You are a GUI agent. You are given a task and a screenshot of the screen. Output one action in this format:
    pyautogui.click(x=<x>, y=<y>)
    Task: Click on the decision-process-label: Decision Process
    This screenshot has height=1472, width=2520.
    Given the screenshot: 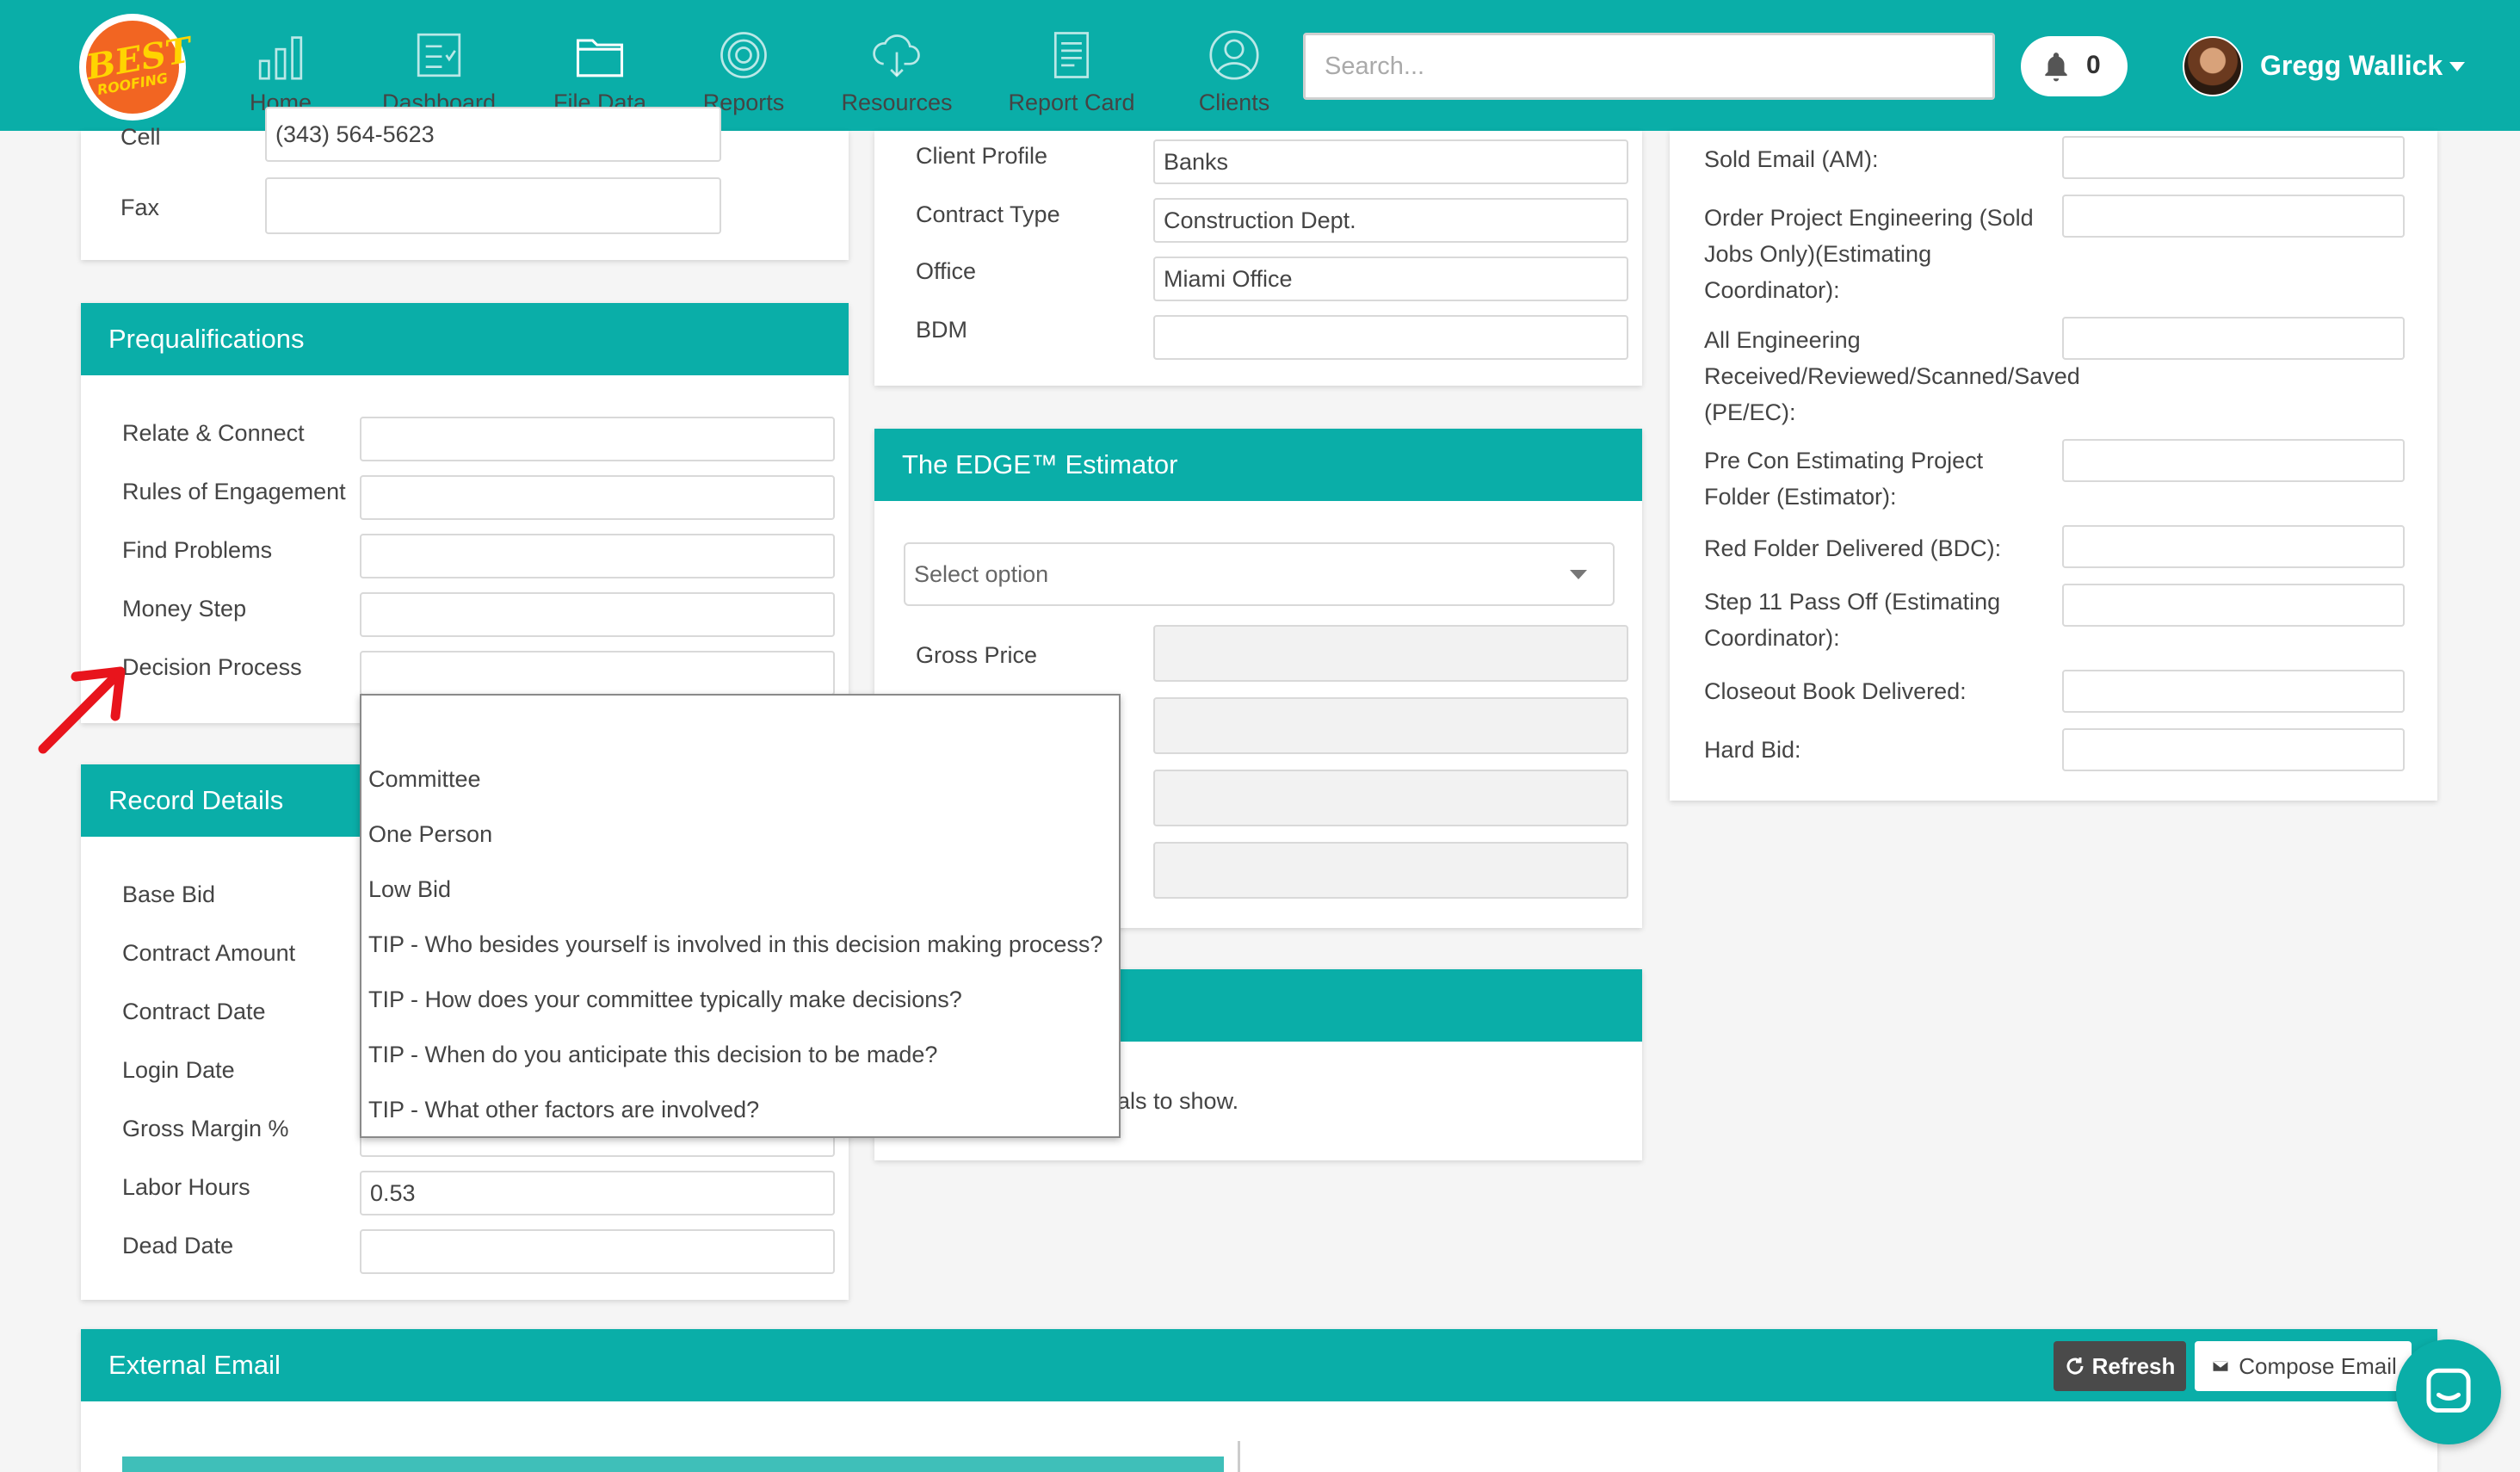 What is the action you would take?
    pyautogui.click(x=212, y=667)
    